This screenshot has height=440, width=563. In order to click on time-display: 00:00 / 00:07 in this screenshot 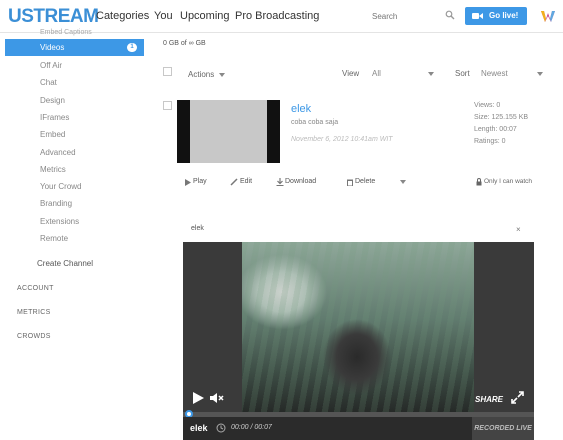, I will do `click(251, 427)`.